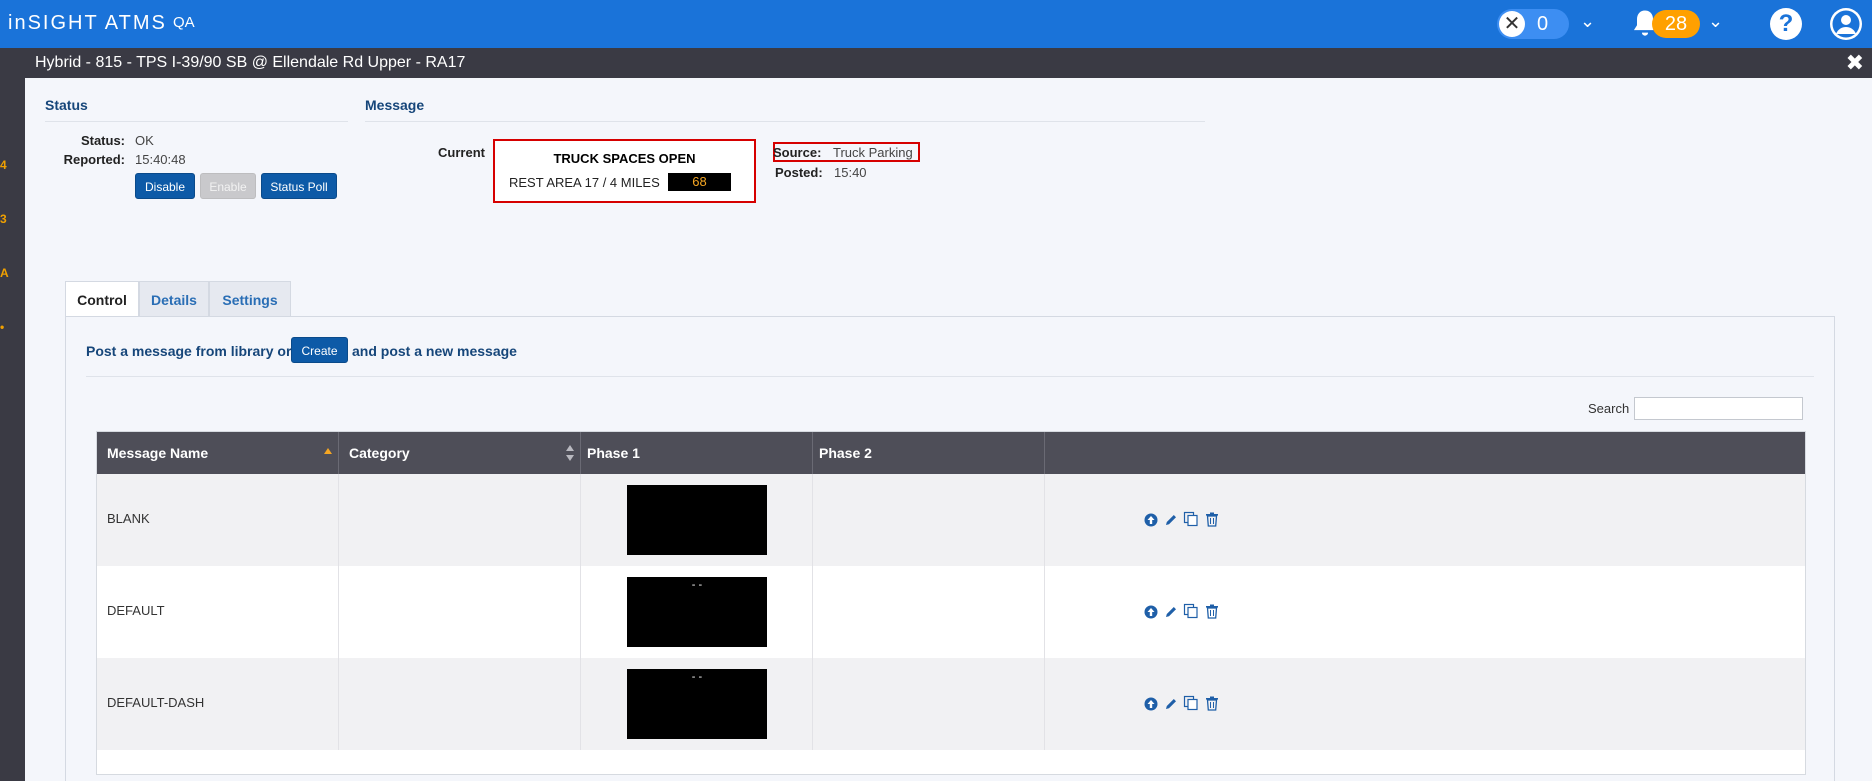  I want to click on cleared-count: 0, so click(1543, 24).